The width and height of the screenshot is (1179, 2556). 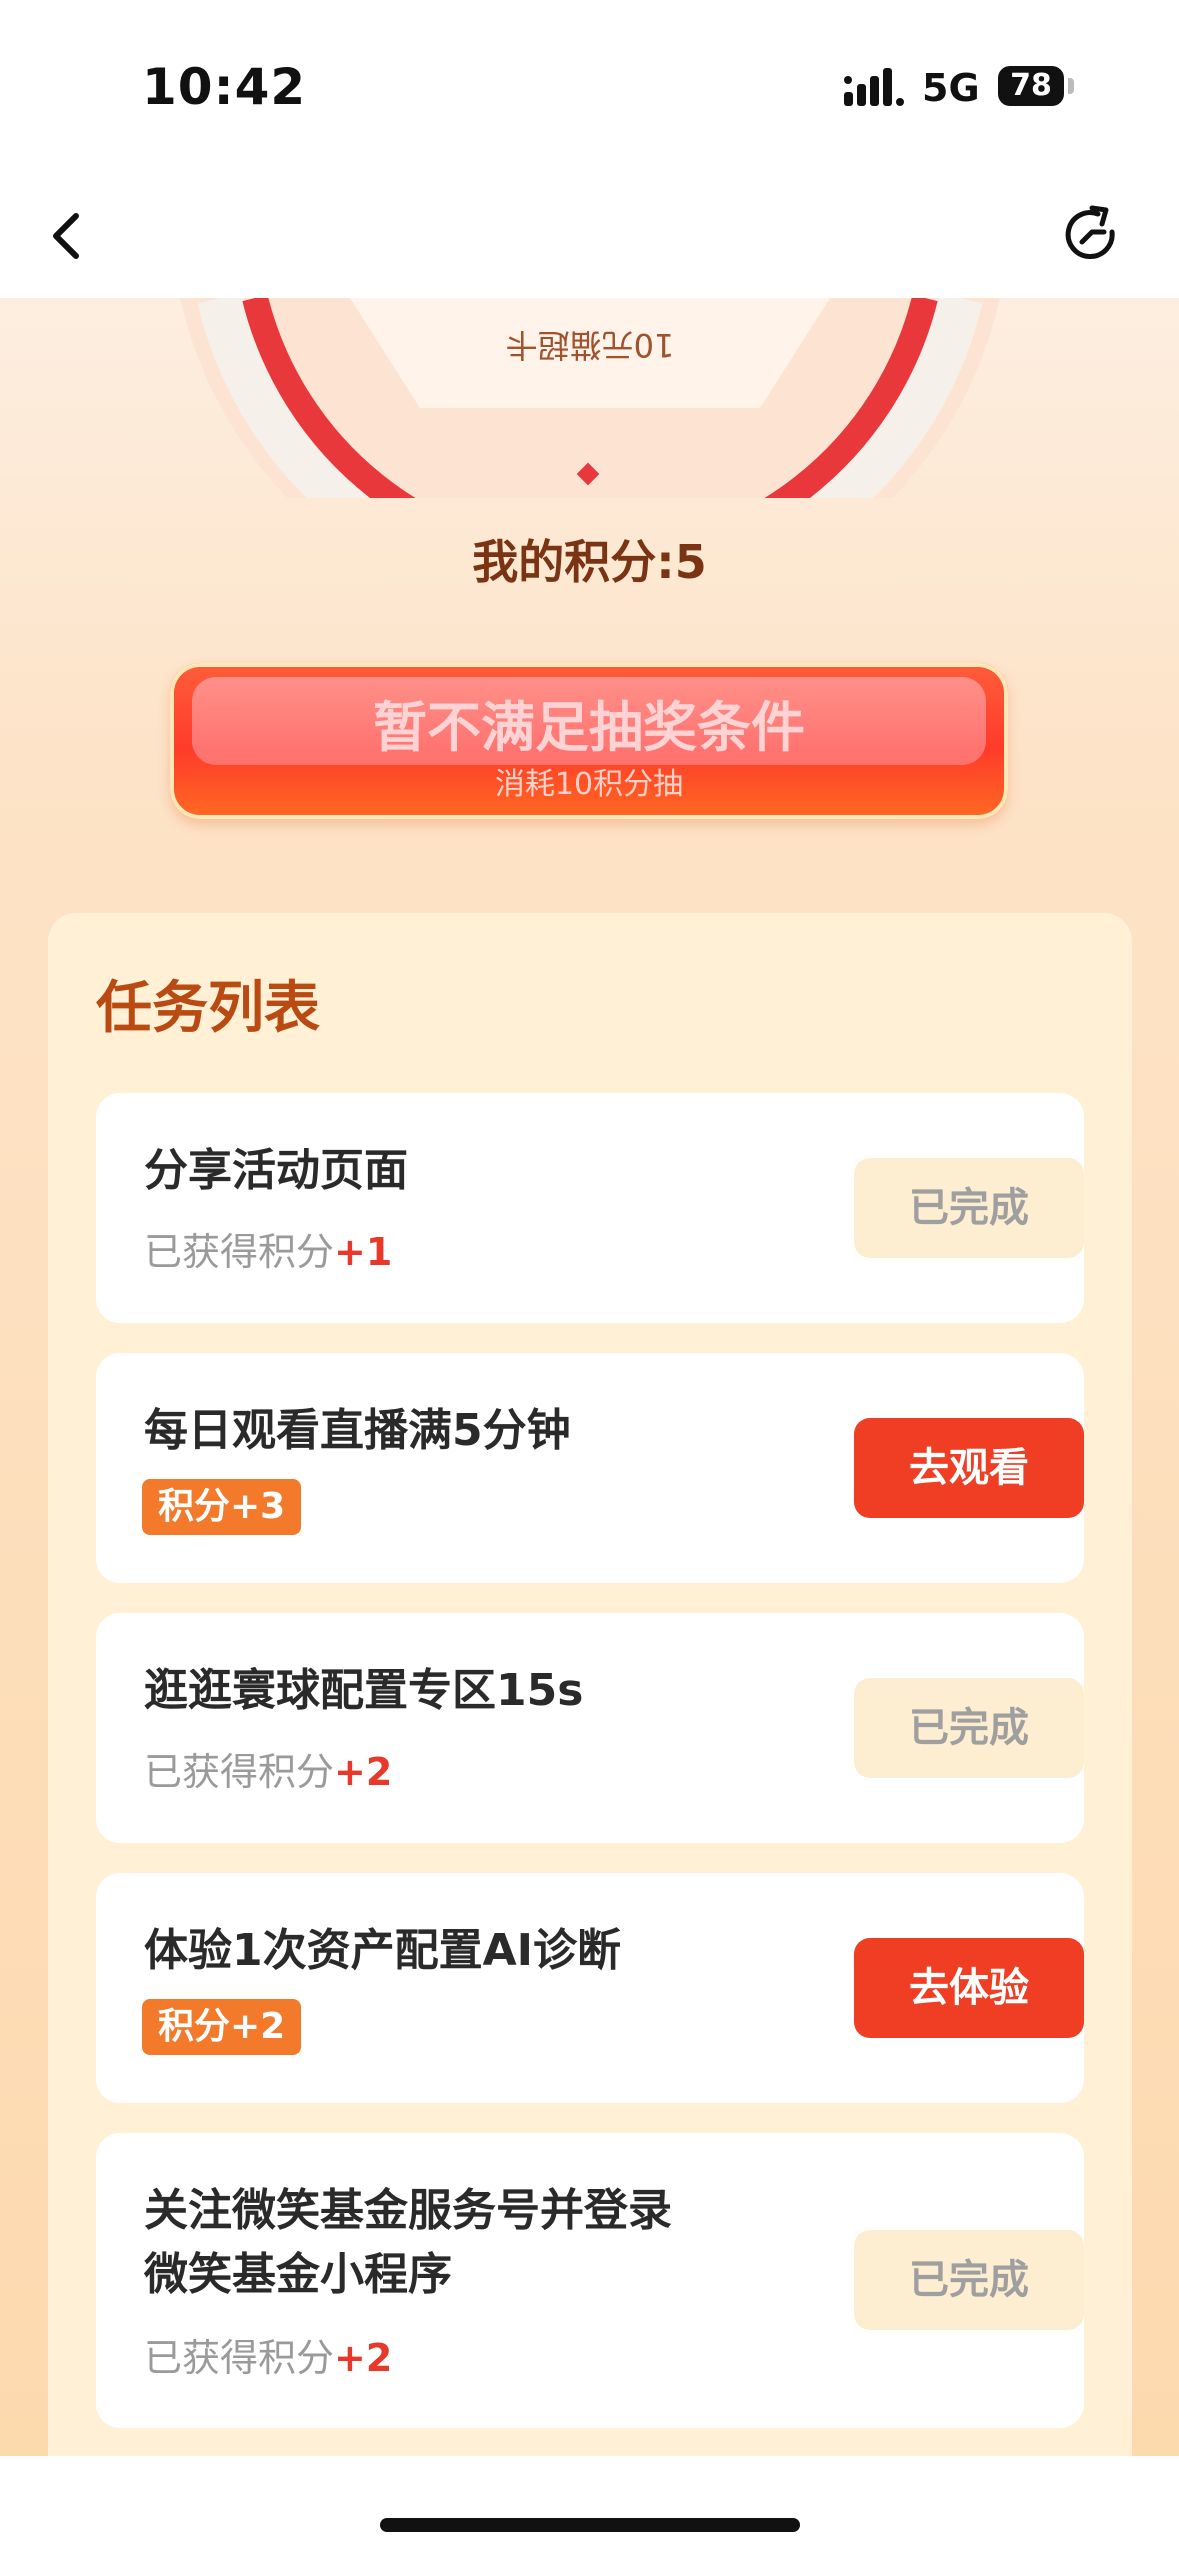 What do you see at coordinates (1092, 236) in the screenshot?
I see `refresh-icon` at bounding box center [1092, 236].